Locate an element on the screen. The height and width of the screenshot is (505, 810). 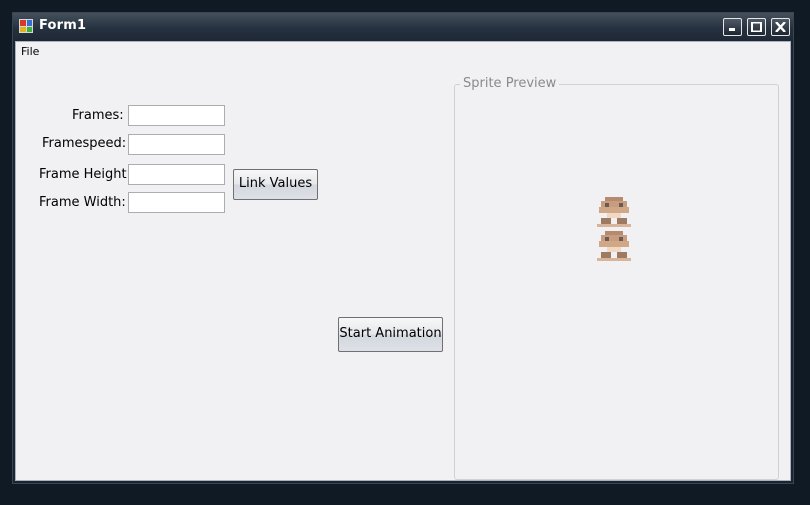
maximize-button is located at coordinates (756, 27).